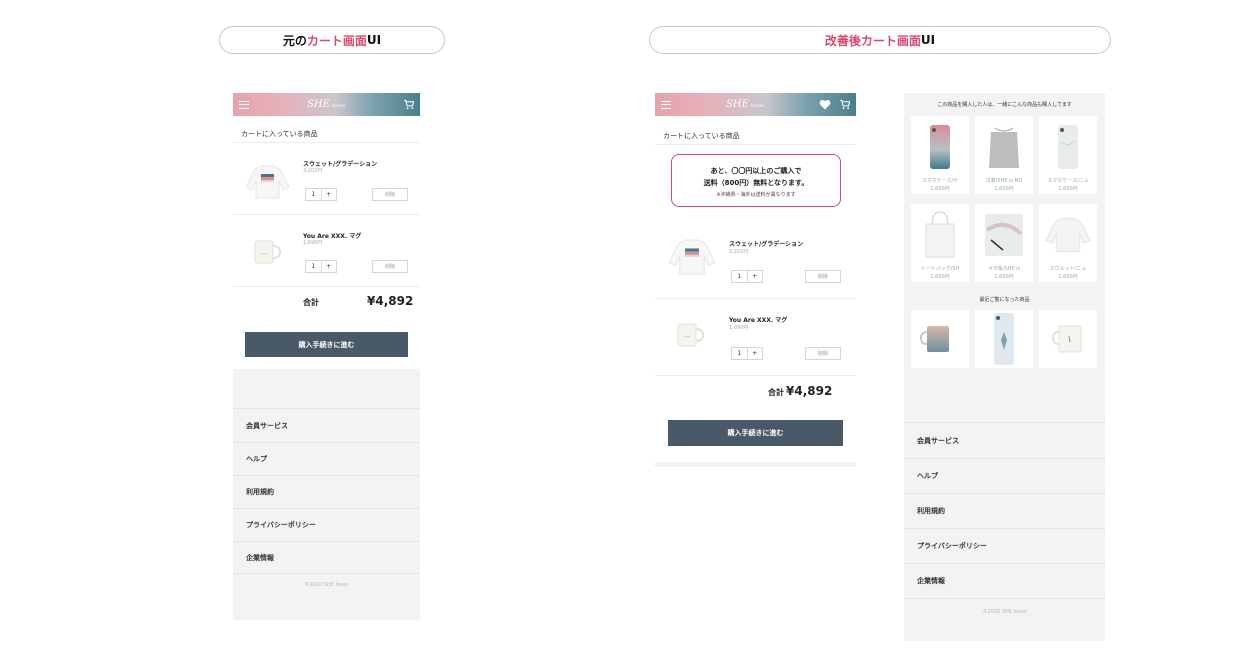 The height and width of the screenshot is (665, 1250). Describe the element at coordinates (739, 328) in the screenshot. I see `item-price: 1,090円` at that location.